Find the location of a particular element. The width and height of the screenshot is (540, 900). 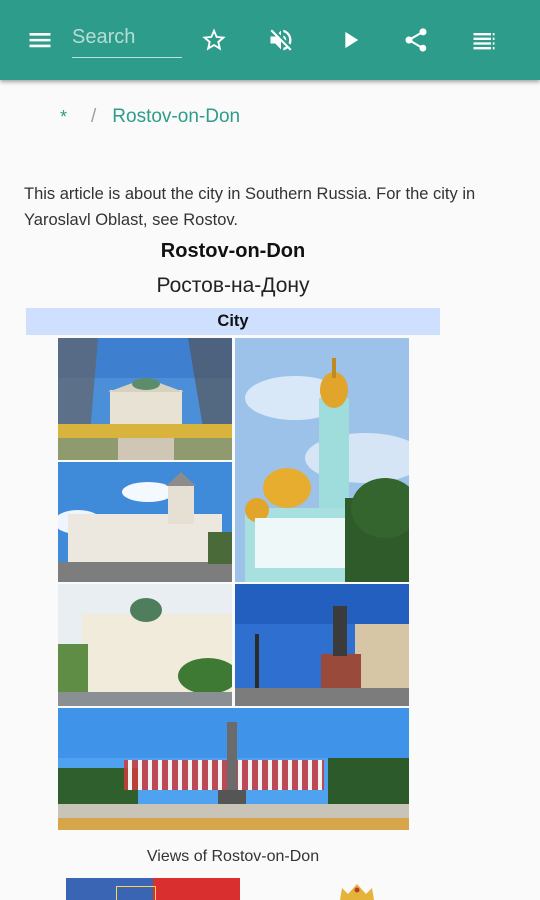

breadcrumb-current: Rostov-on-Don is located at coordinates (176, 117).